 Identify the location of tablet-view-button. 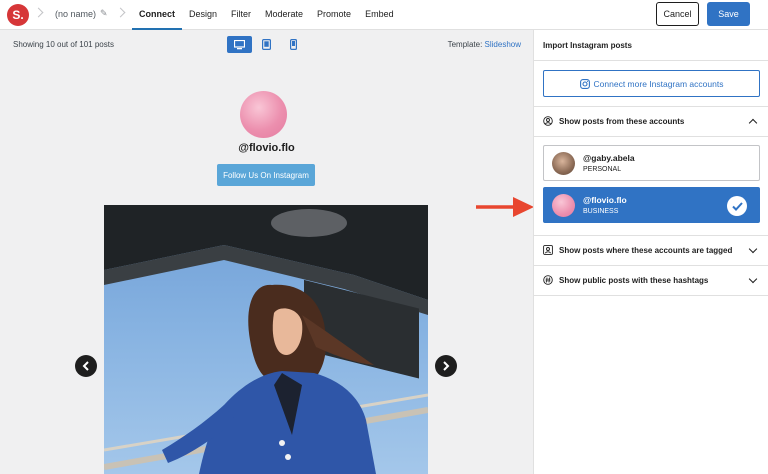
(266, 44).